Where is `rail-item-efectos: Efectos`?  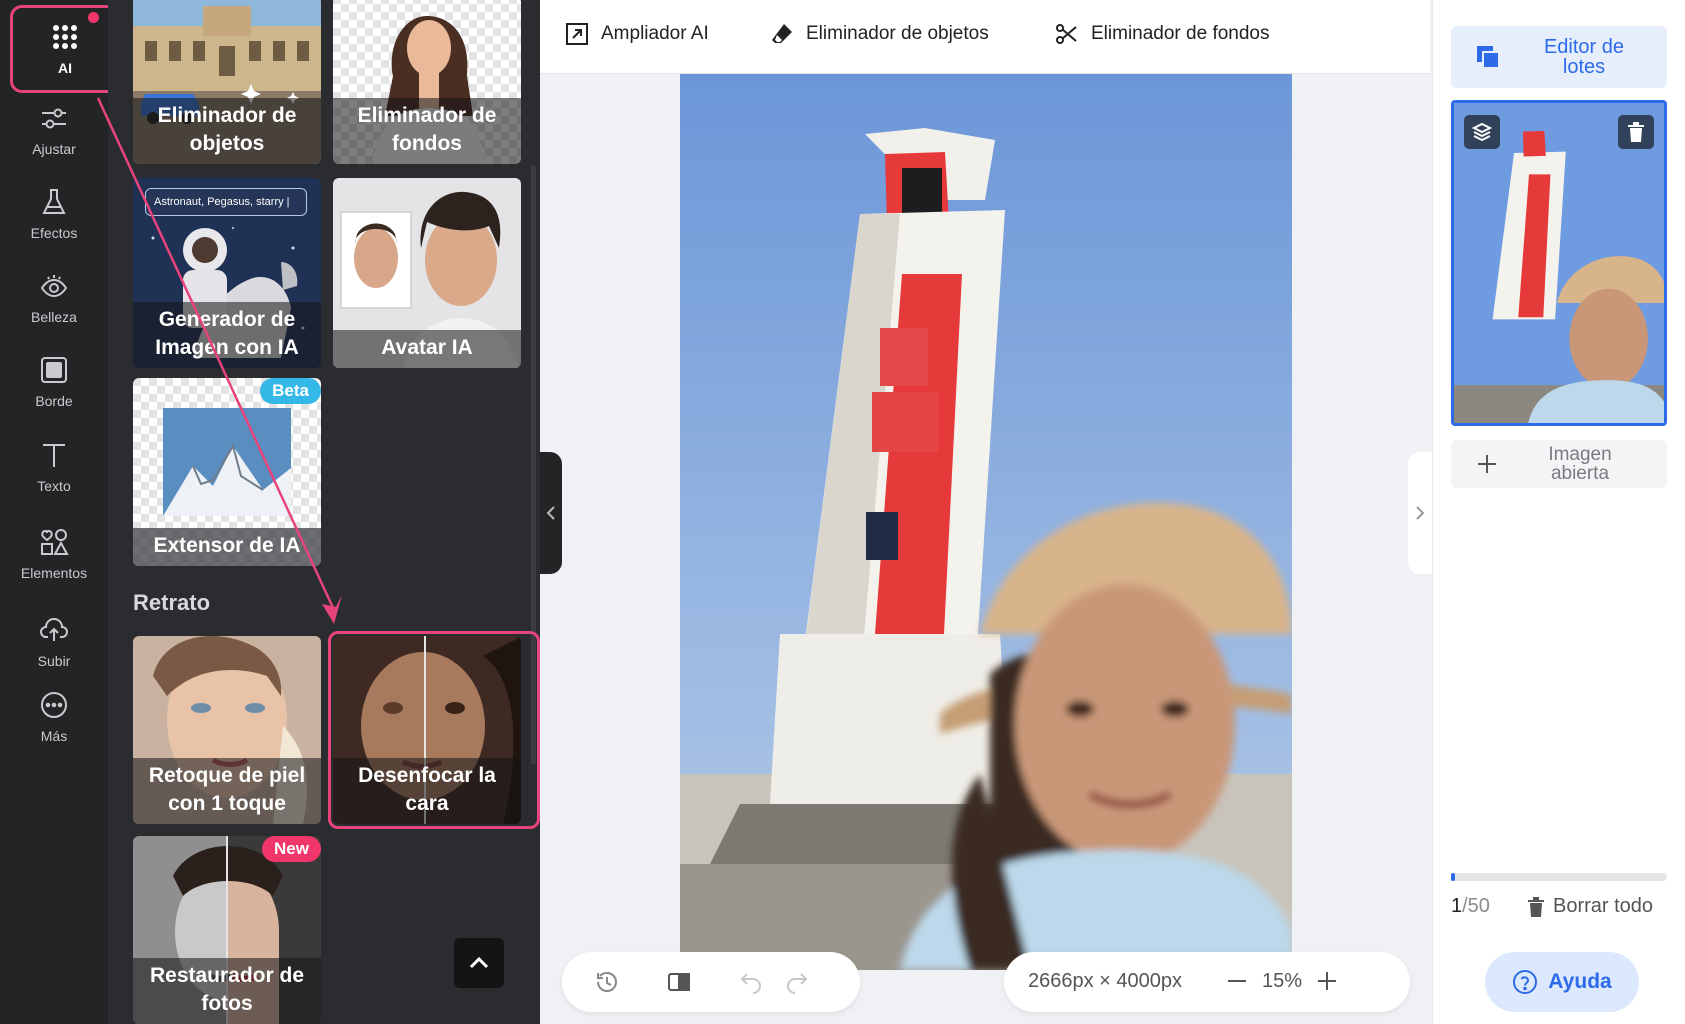
rail-item-efectos: Efectos is located at coordinates (54, 214).